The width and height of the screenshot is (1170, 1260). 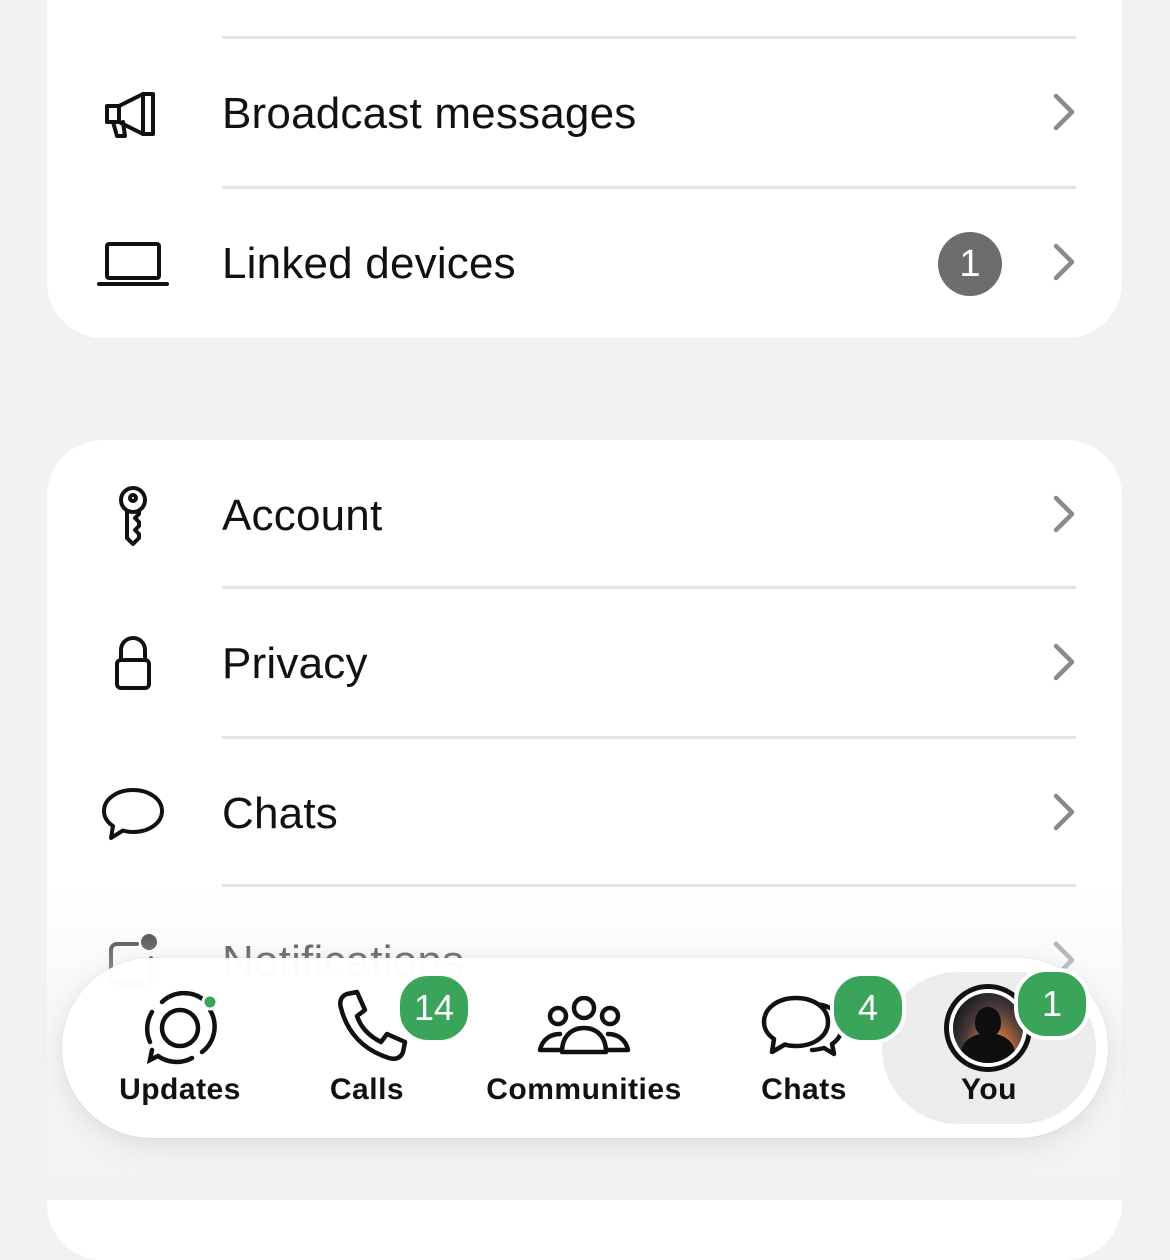 I want to click on tab-label: Communities, so click(x=584, y=1089).